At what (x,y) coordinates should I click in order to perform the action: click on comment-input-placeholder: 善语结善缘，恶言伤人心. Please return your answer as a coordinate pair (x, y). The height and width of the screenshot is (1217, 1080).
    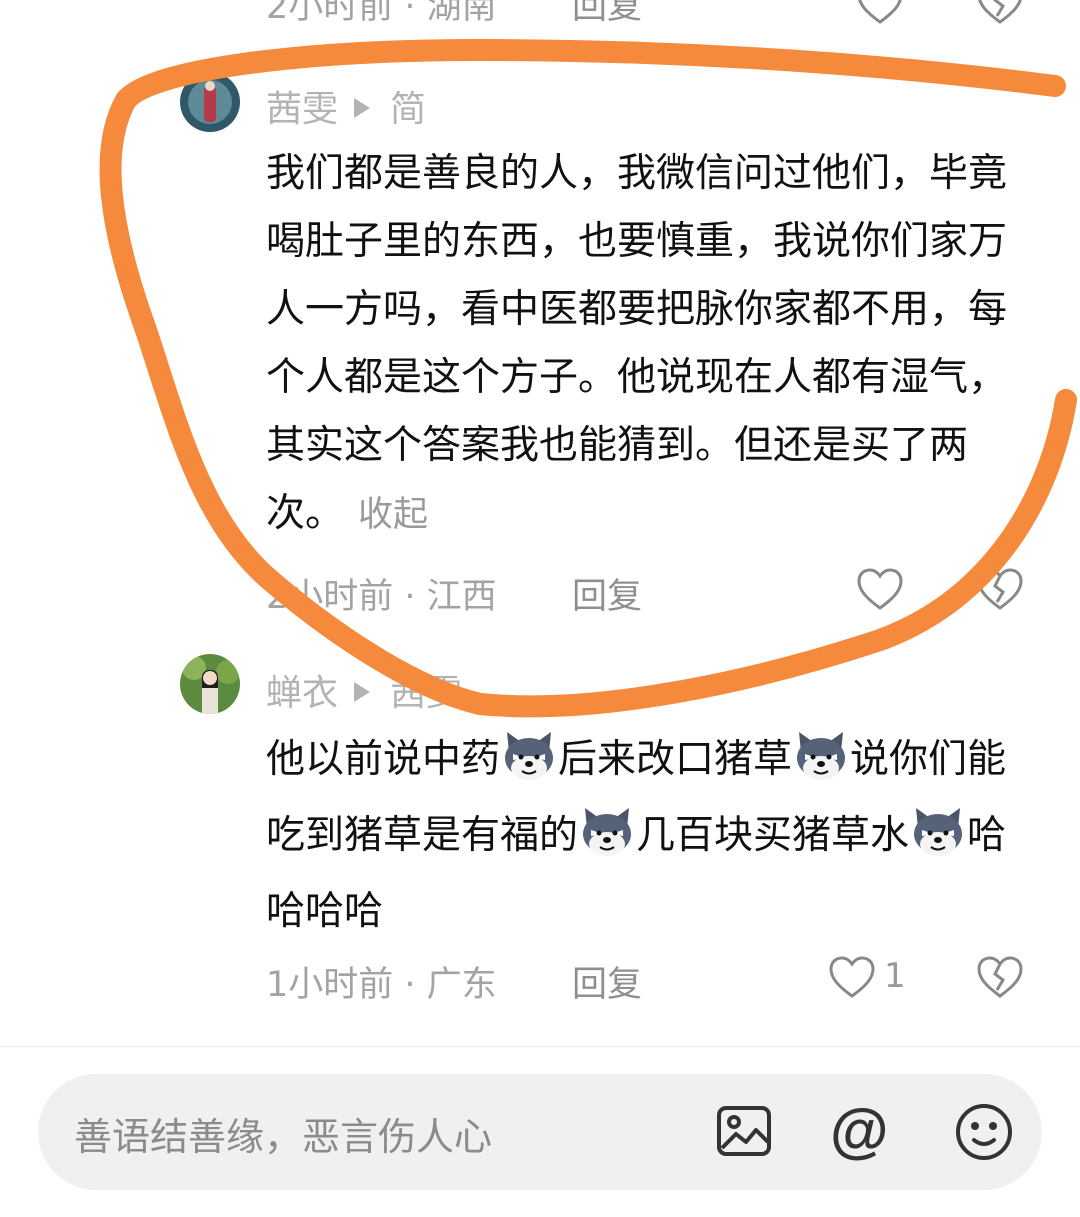
    Looking at the image, I should click on (283, 1137).